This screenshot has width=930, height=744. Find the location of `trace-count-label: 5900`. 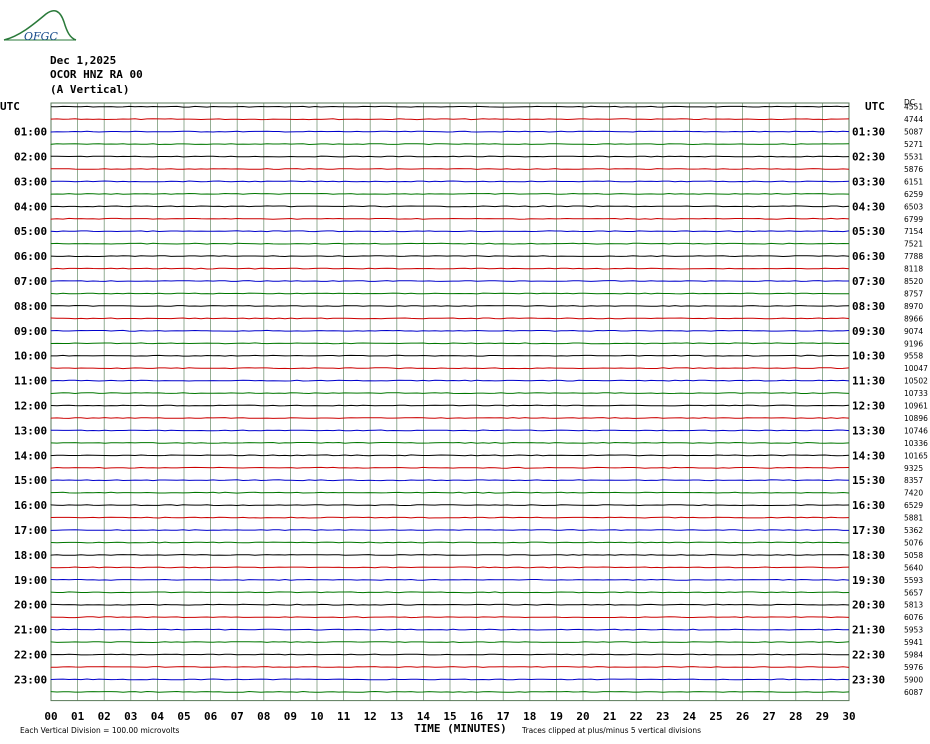

trace-count-label: 5900 is located at coordinates (913, 679).